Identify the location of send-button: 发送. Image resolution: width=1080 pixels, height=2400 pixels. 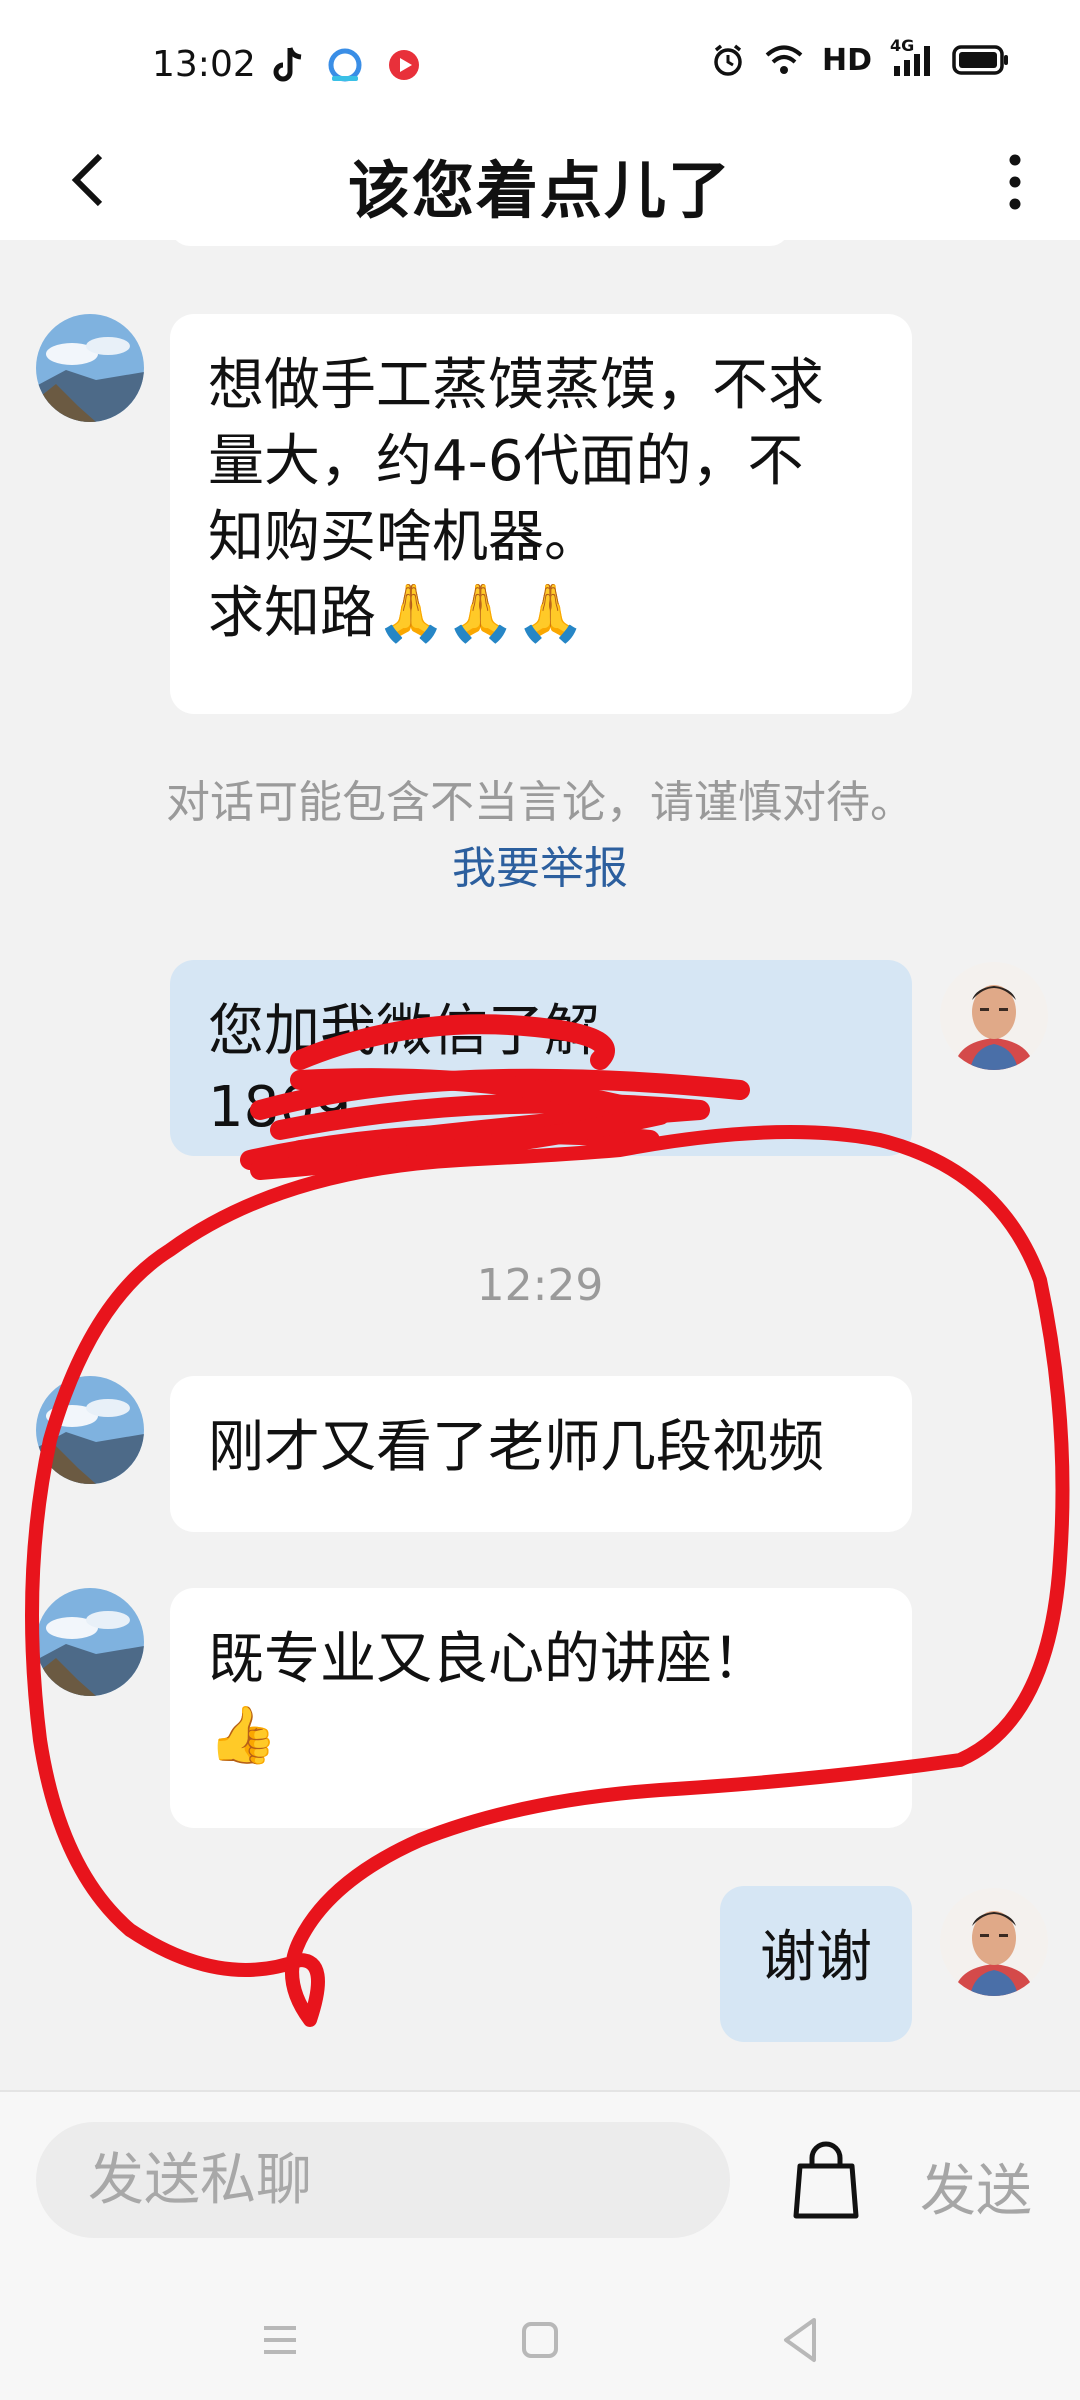
(976, 2186).